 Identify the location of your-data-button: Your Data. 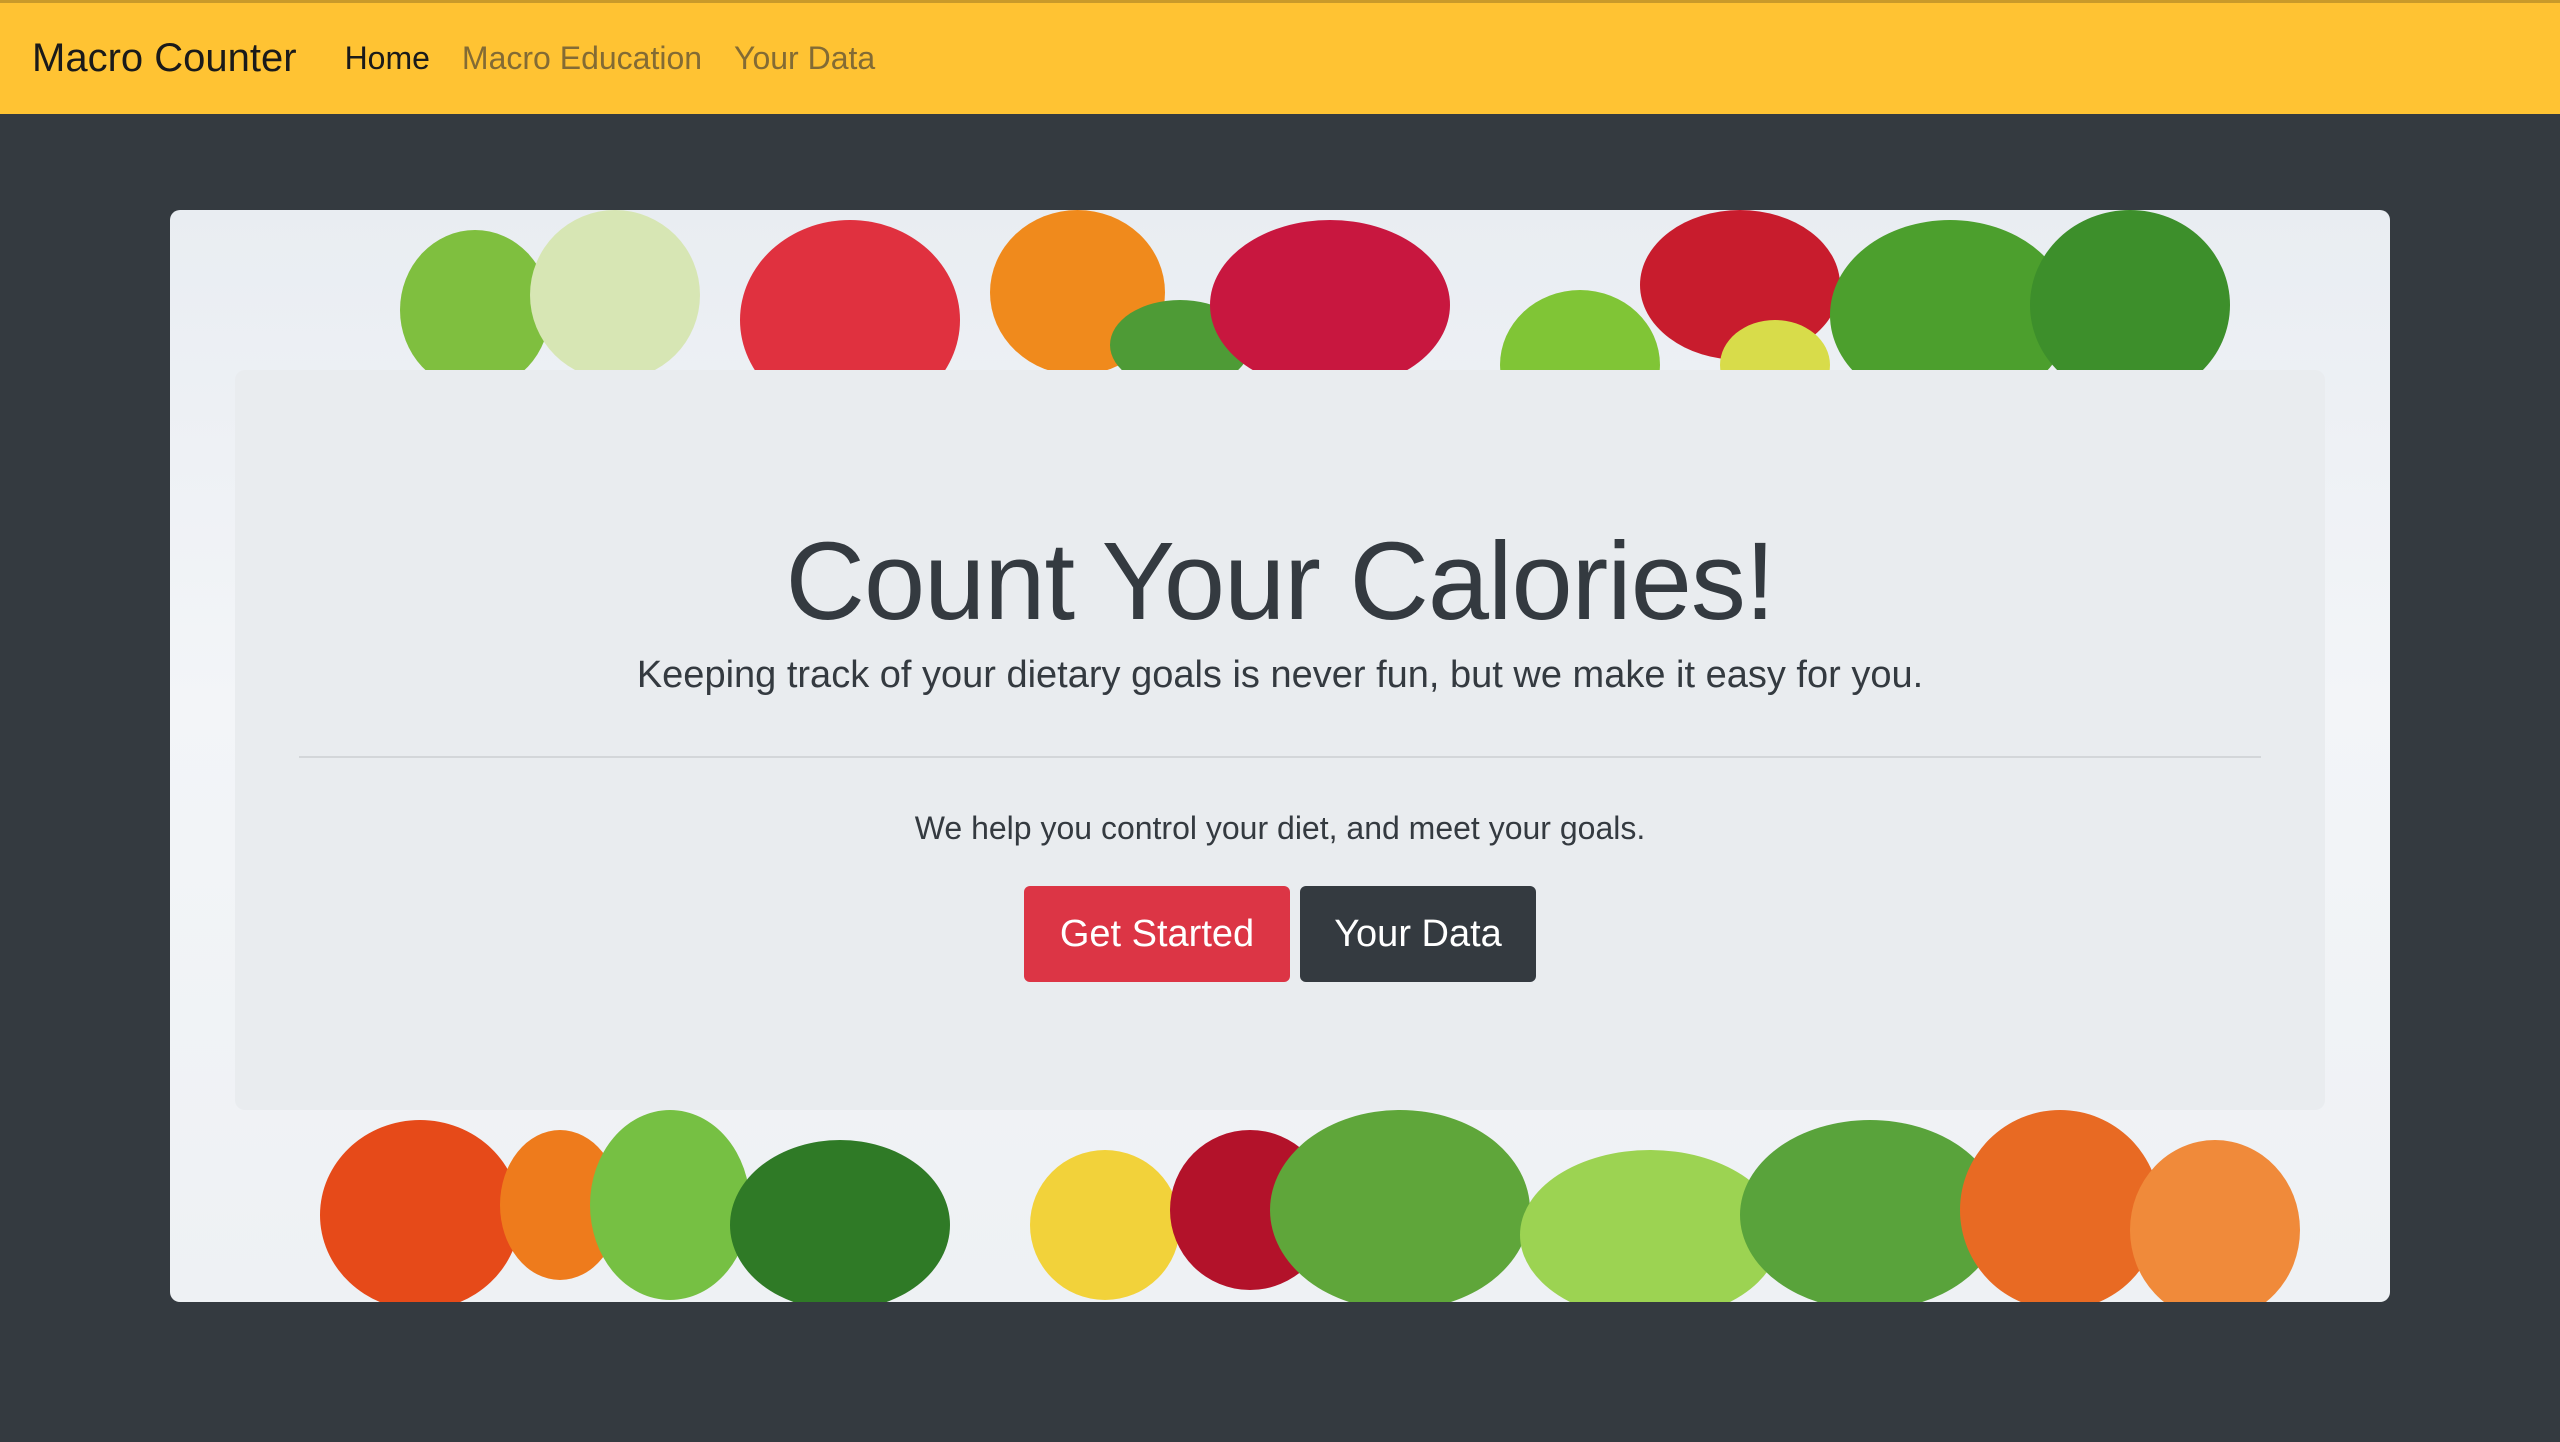
(1418, 934).